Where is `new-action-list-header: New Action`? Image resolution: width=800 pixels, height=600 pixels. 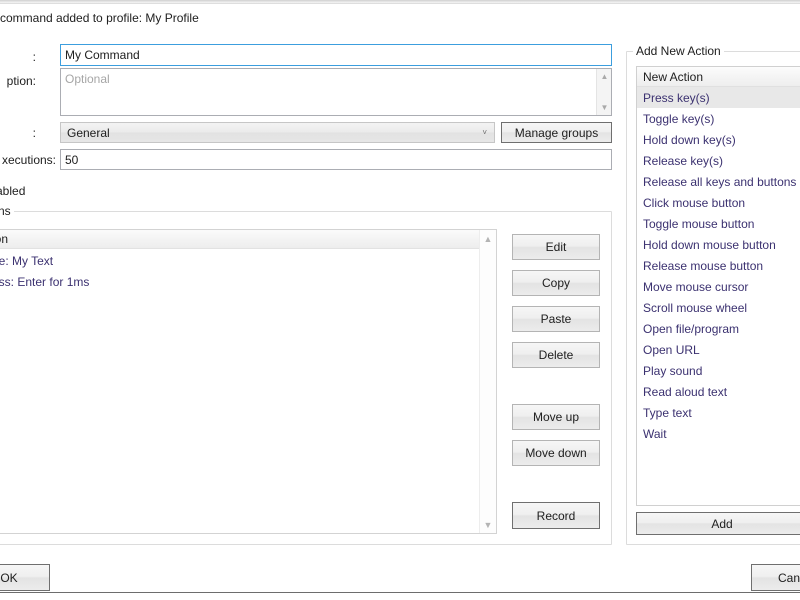
new-action-list-header: New Action is located at coordinates (718, 77).